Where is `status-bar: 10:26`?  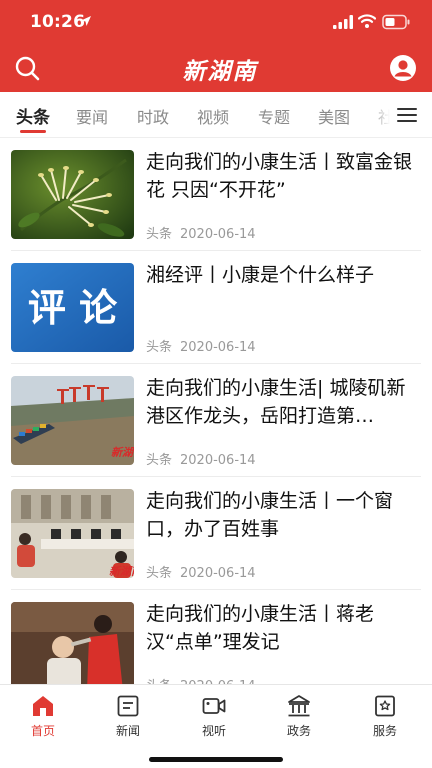
status-bar: 10:26 is located at coordinates (216, 22).